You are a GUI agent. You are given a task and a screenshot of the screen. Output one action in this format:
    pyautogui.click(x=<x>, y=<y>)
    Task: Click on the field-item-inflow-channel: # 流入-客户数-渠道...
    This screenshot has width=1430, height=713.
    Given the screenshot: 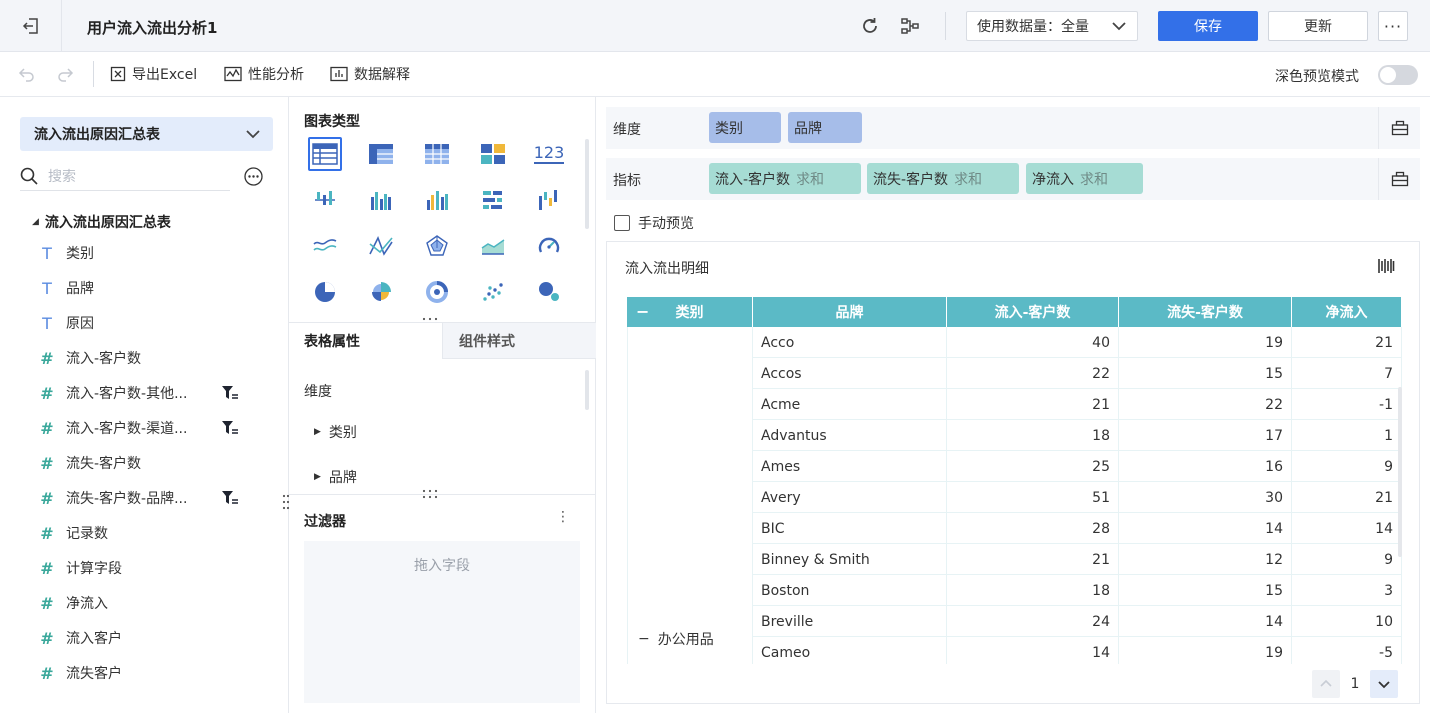 What is the action you would take?
    pyautogui.click(x=158, y=428)
    